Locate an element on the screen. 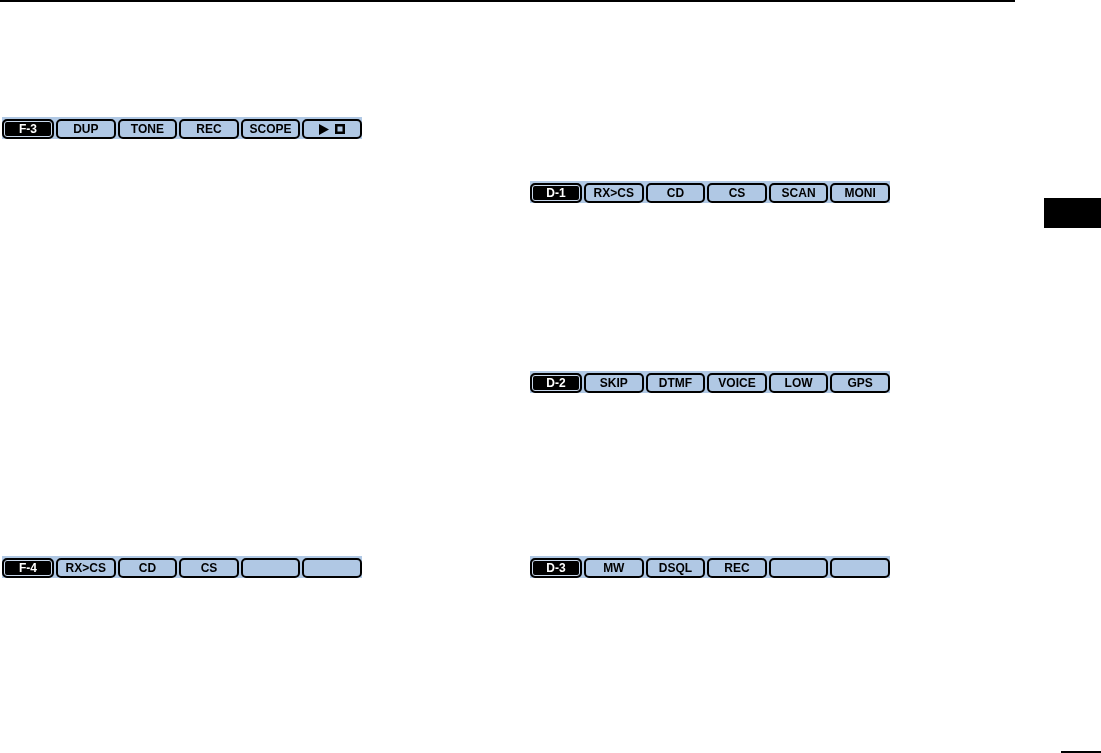  page-button: D-3 is located at coordinates (556, 568).